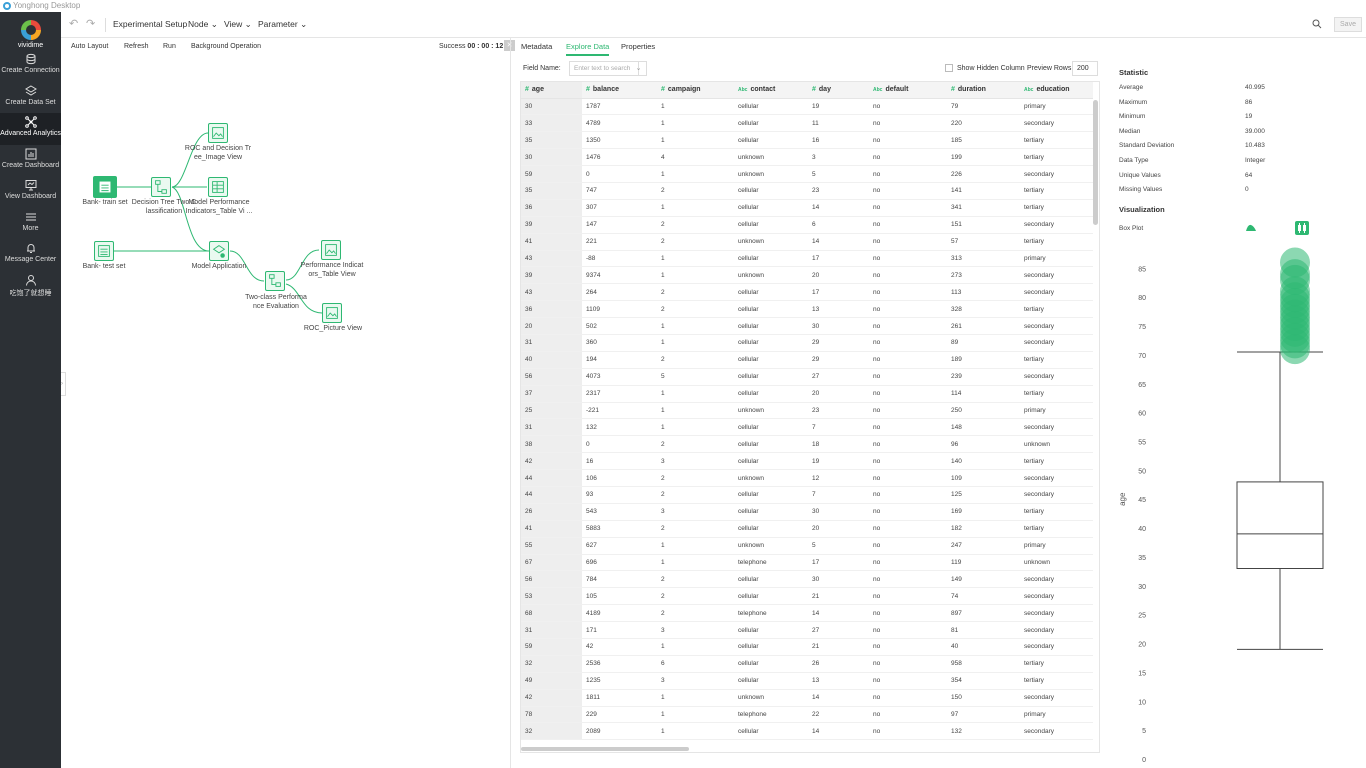  I want to click on sidebar-item-more: More, so click(30, 224).